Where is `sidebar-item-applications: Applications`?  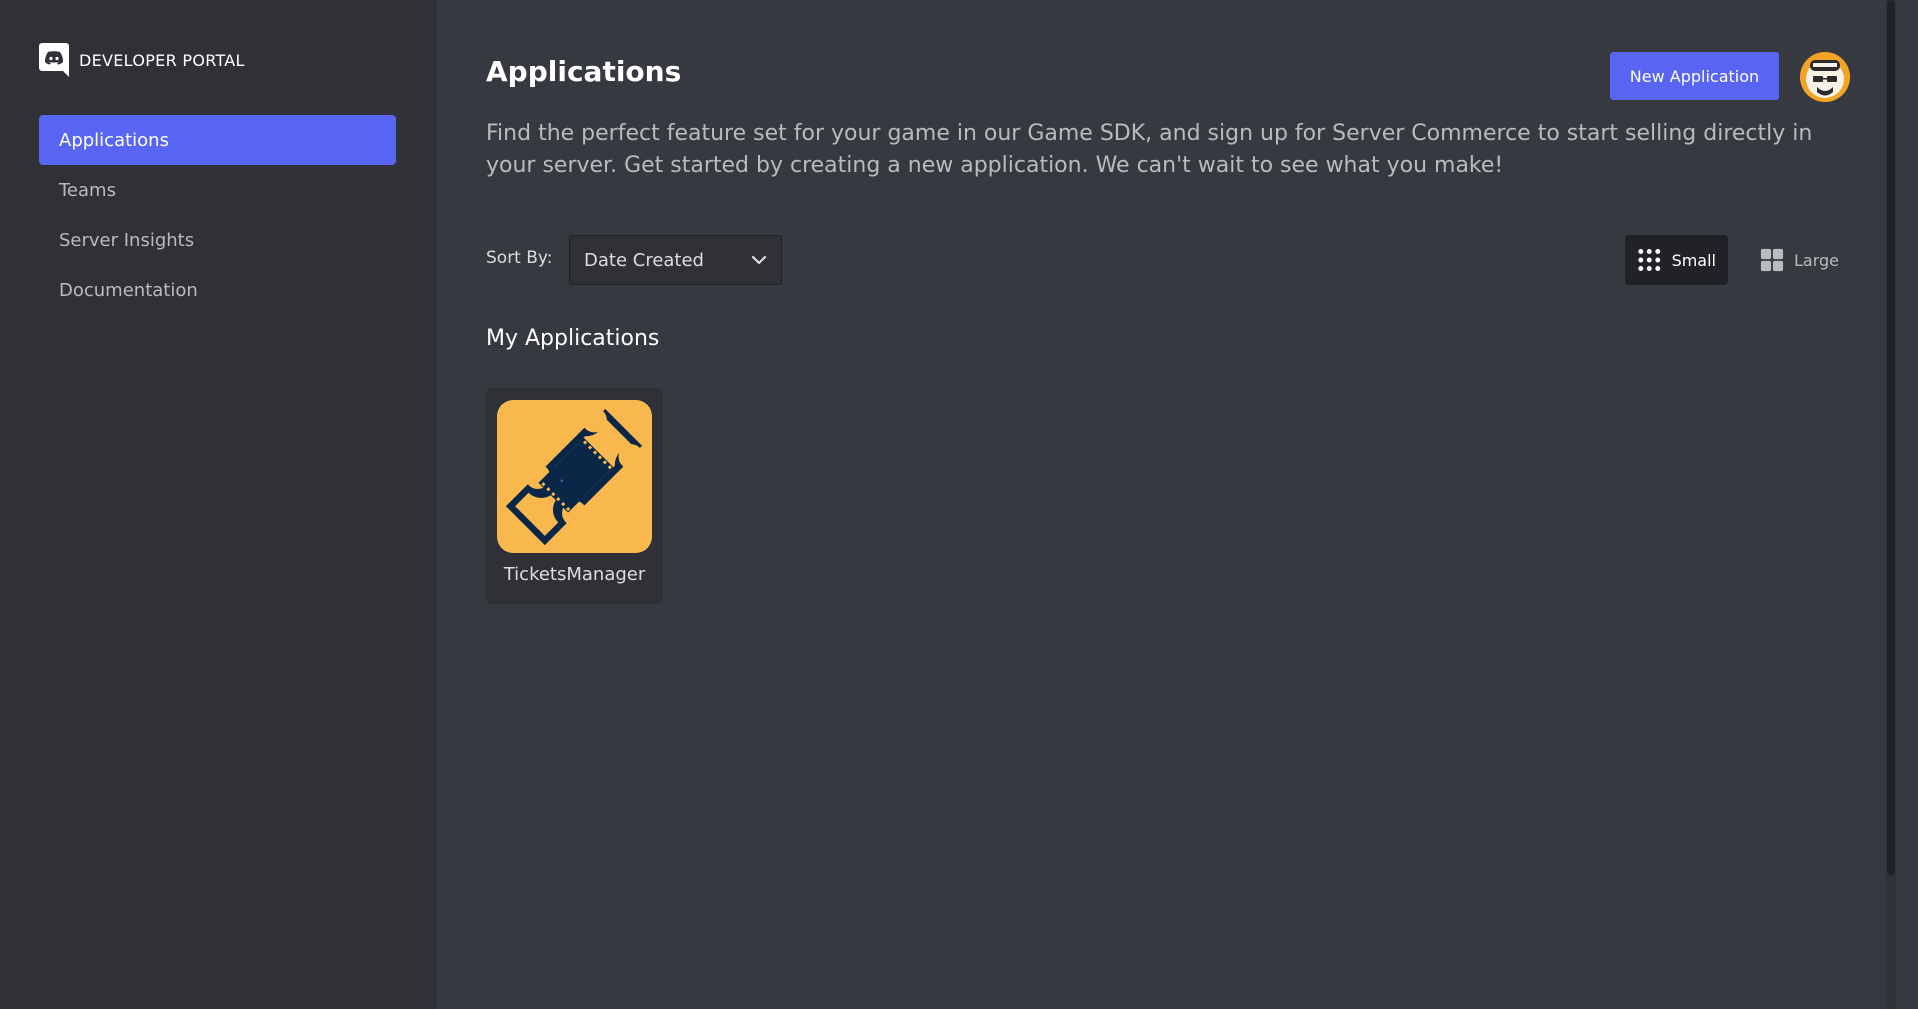 sidebar-item-applications: Applications is located at coordinates (217, 140).